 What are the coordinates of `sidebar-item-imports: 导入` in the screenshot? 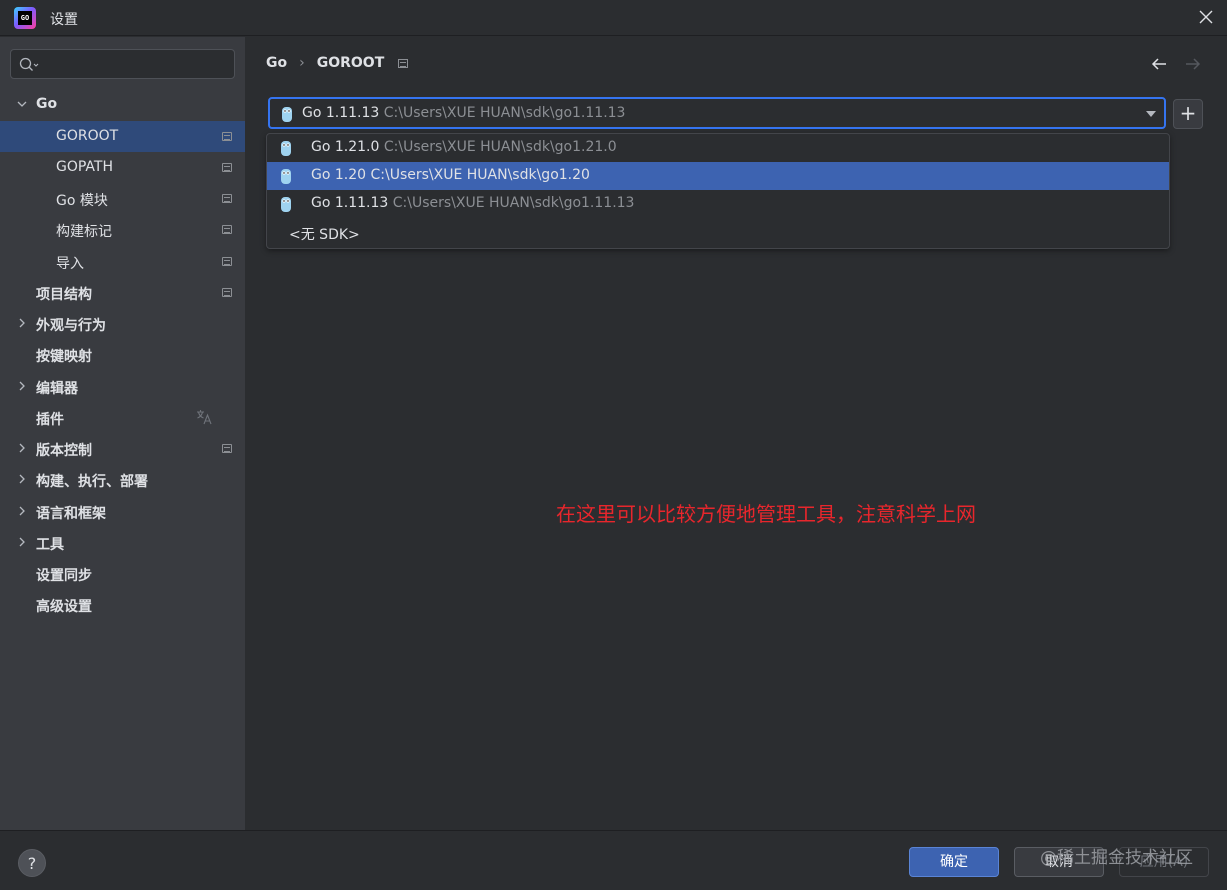 It's located at (122, 261).